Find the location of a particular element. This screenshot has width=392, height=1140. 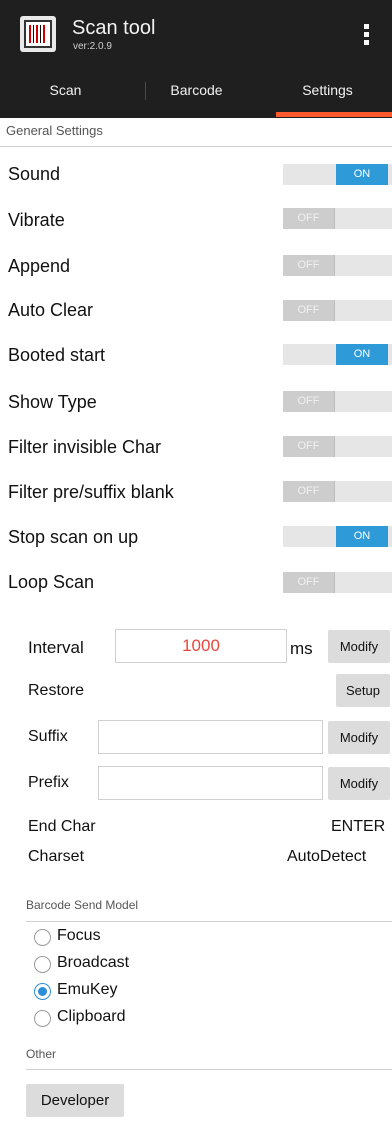

prefix-field is located at coordinates (210, 783).